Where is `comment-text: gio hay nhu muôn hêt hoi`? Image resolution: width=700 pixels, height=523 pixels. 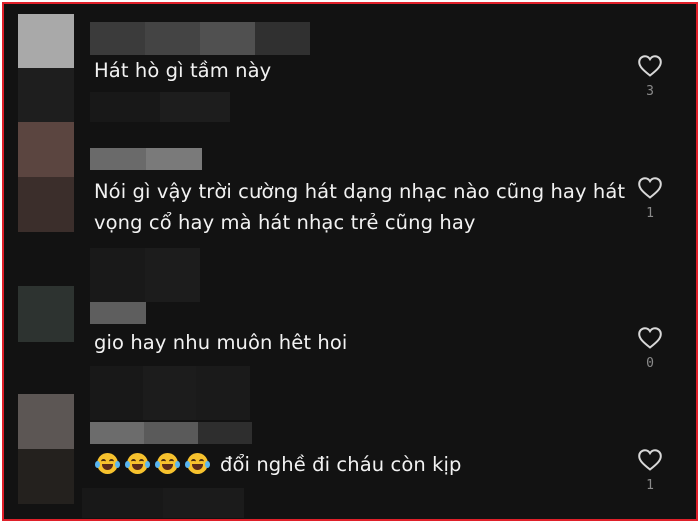 comment-text: gio hay nhu muôn hêt hoi is located at coordinates (221, 342).